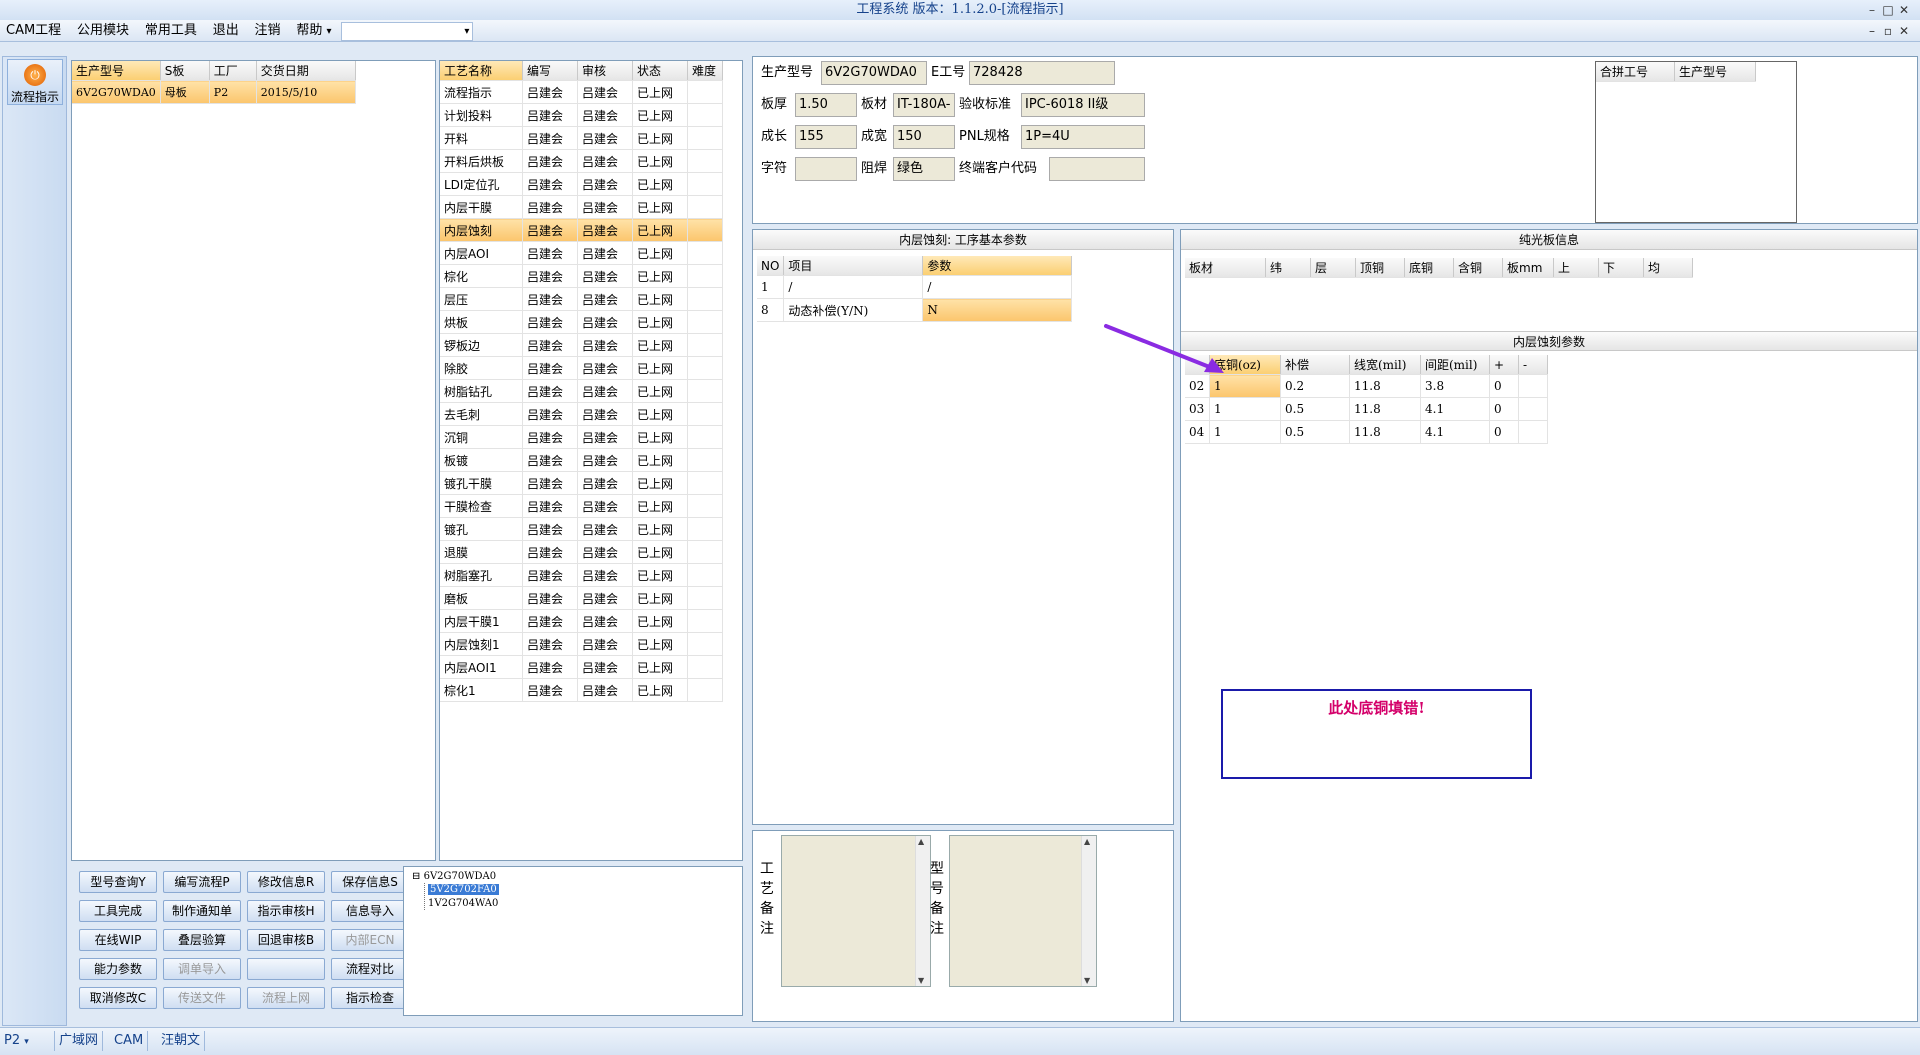  I want to click on table-row: 锣板边 吕建会 吕建会 已上网, so click(581, 345).